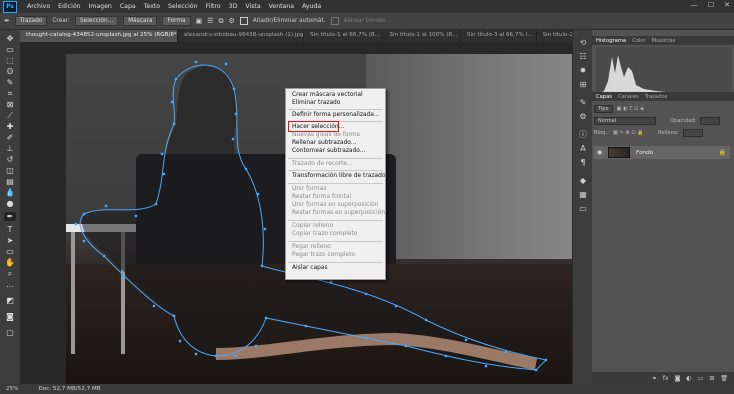 The height and width of the screenshot is (394, 734). What do you see at coordinates (664, 41) in the screenshot?
I see `tab-swatches: Muestras` at bounding box center [664, 41].